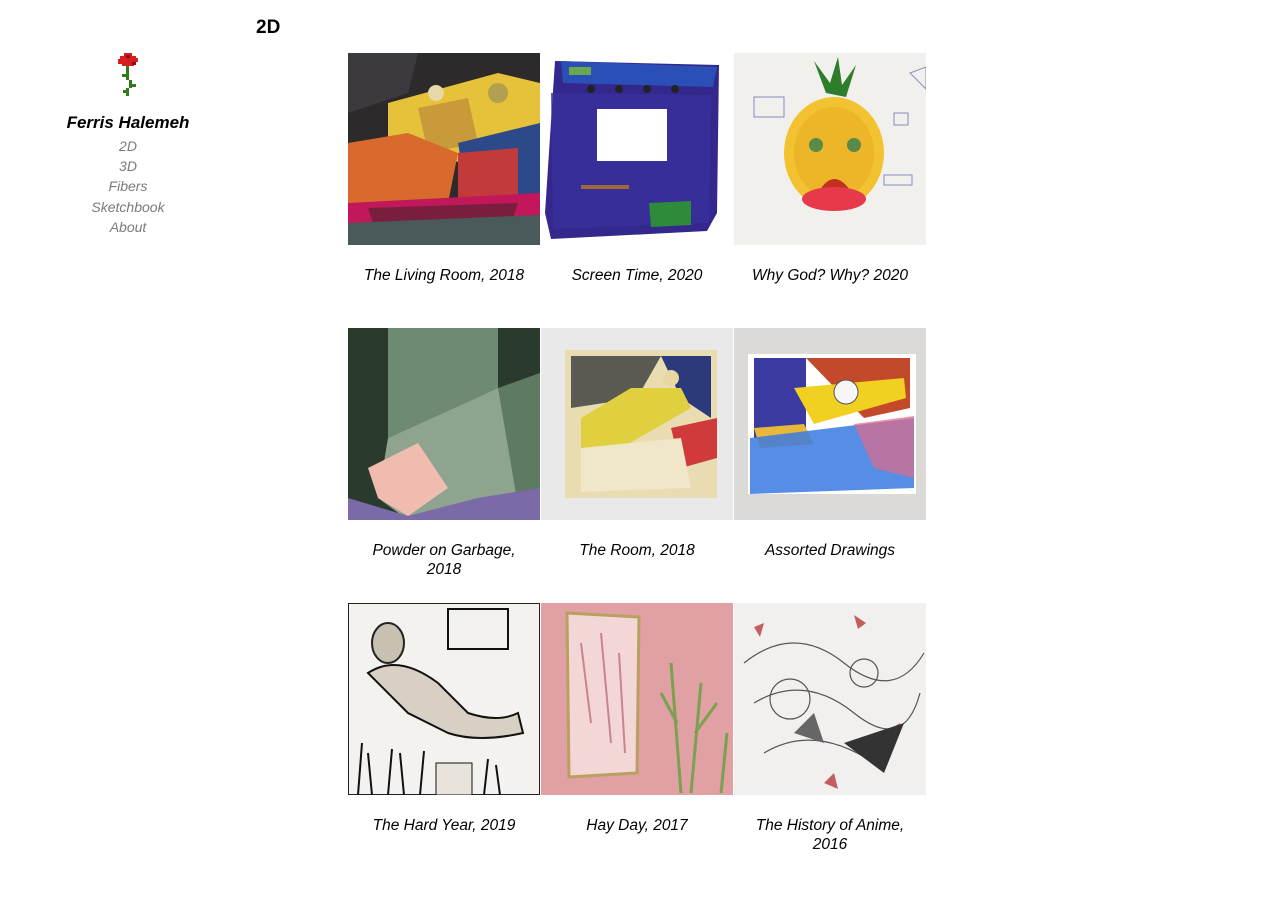 This screenshot has width=1280, height=900. I want to click on nav-item-3d: 3D, so click(128, 166).